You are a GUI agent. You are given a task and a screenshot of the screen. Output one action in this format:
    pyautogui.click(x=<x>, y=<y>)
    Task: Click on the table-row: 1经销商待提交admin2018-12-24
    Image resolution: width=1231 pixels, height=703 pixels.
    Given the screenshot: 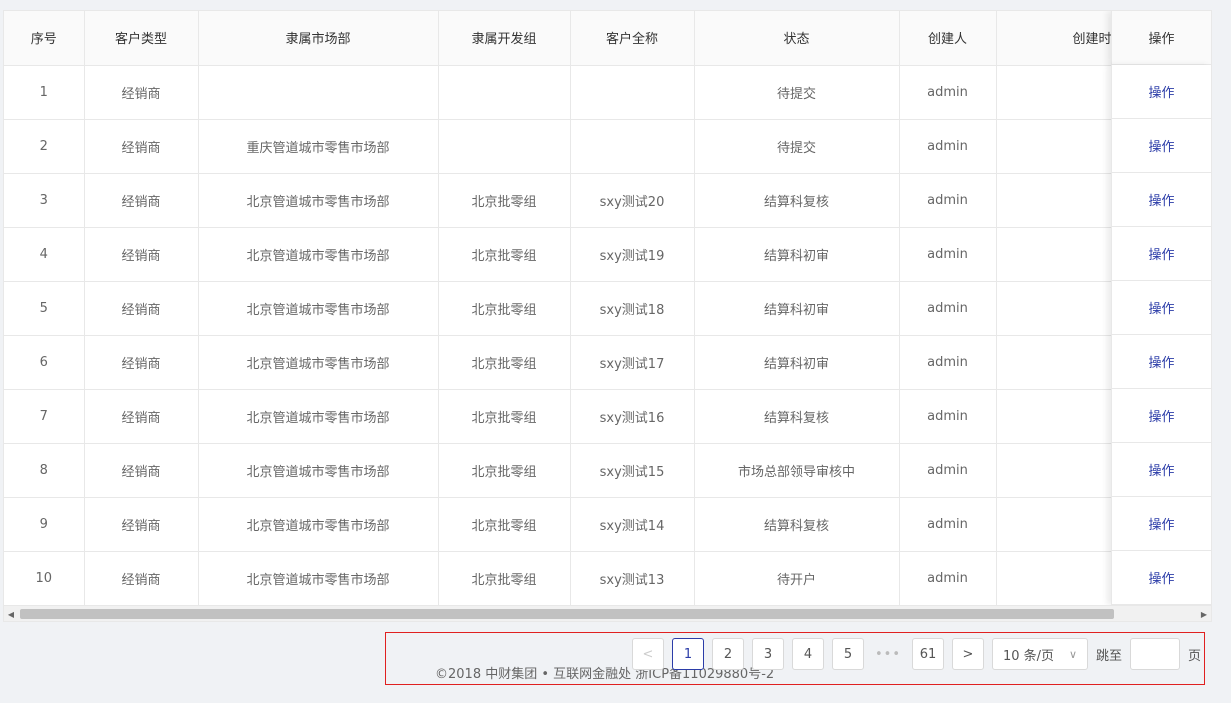 What is the action you would take?
    pyautogui.click(x=607, y=92)
    